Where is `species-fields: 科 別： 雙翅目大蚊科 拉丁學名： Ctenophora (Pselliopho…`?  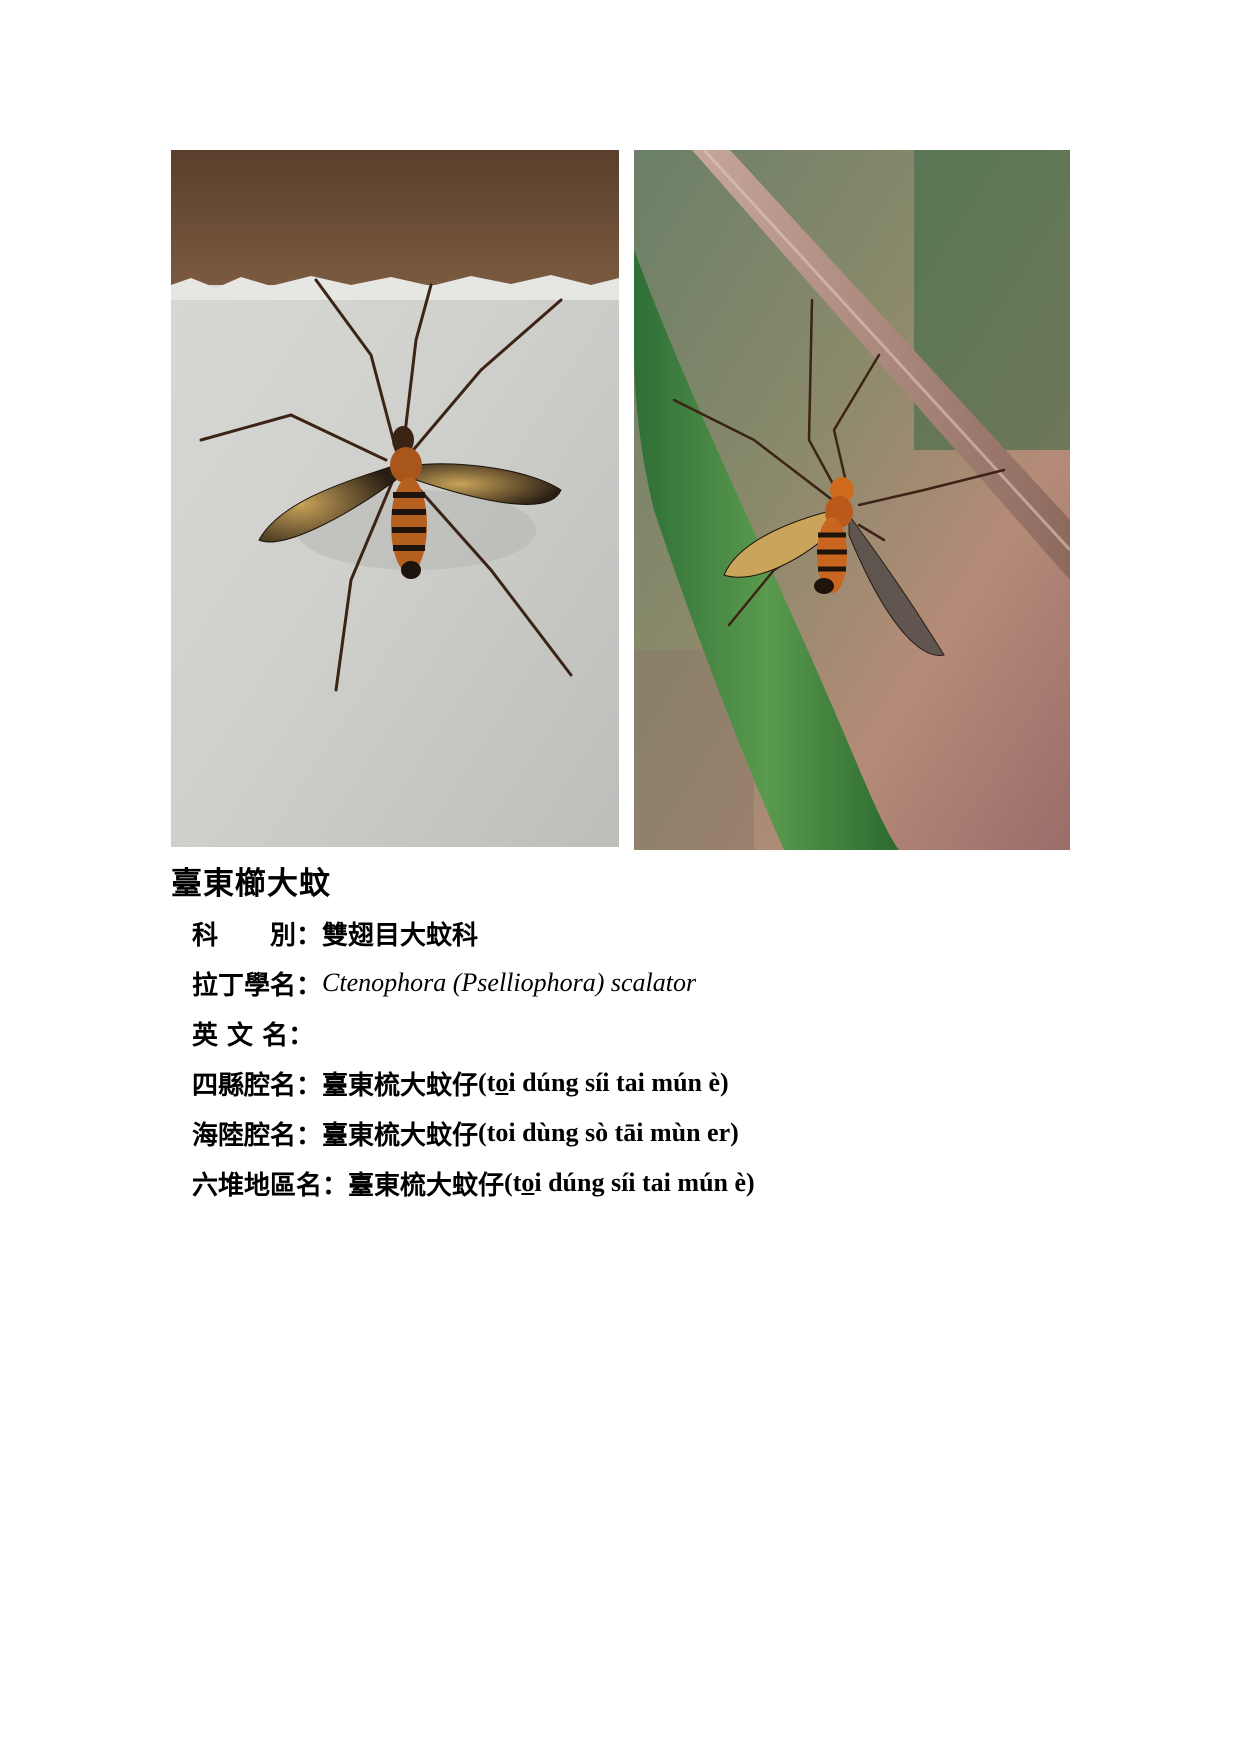 species-fields: 科 別： 雙翅目大蚊科 拉丁學名： Ctenophora (Pselliopho… is located at coordinates (473, 1058).